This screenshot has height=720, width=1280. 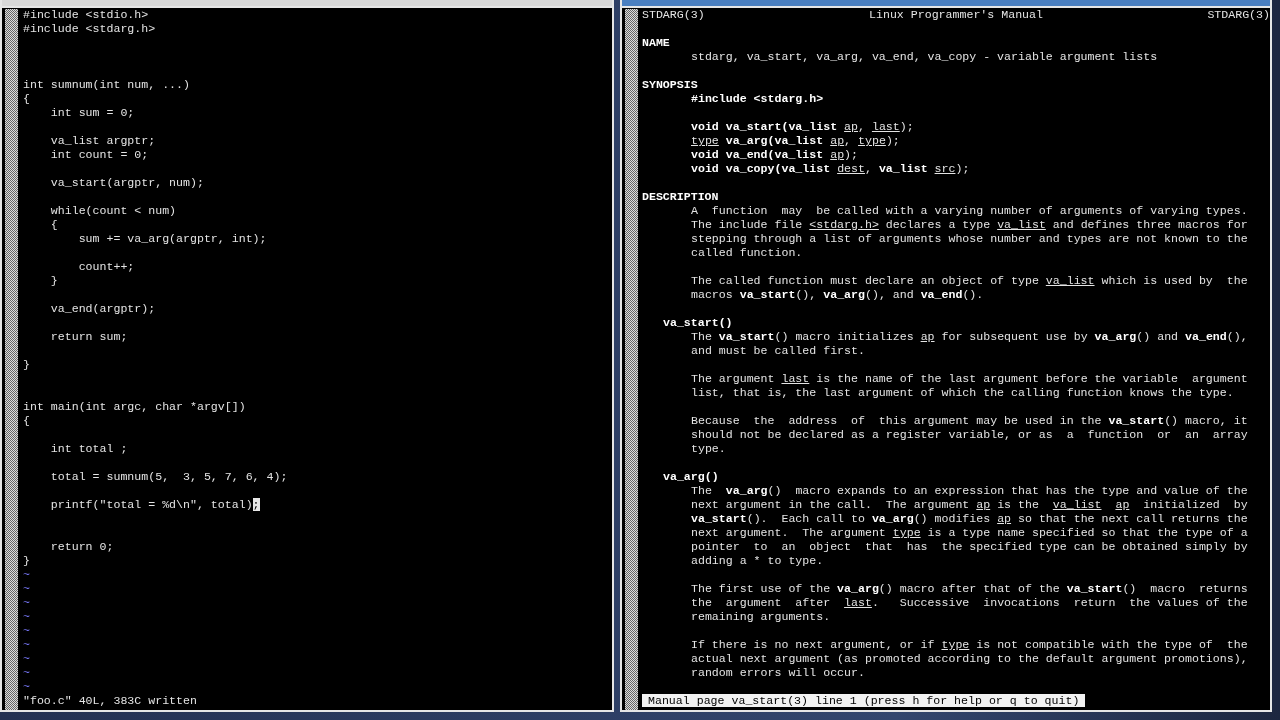 What do you see at coordinates (774, 155) in the screenshot?
I see `man-text-line: void va_end(va_list ap);` at bounding box center [774, 155].